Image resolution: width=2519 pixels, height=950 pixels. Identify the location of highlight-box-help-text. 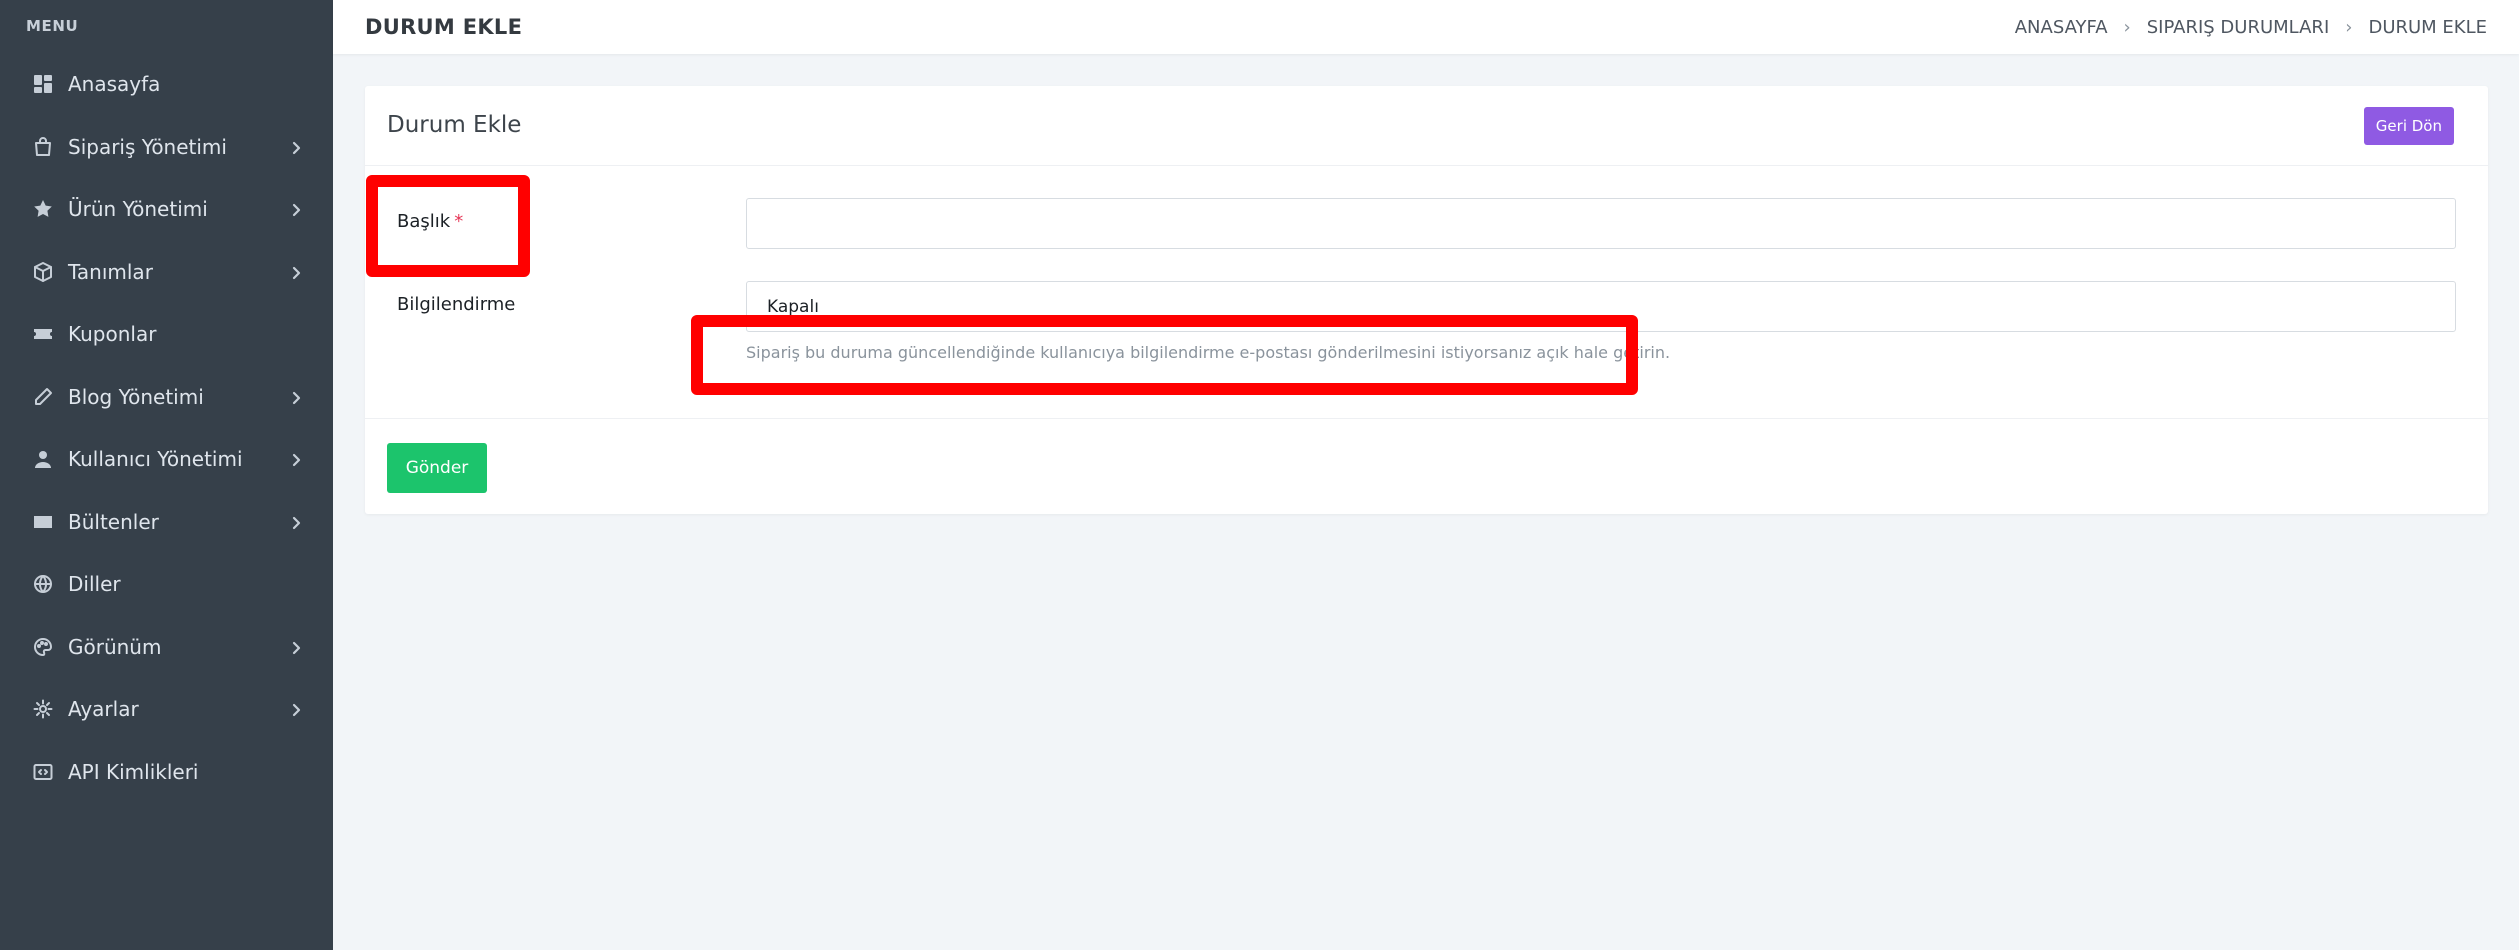
(1164, 355).